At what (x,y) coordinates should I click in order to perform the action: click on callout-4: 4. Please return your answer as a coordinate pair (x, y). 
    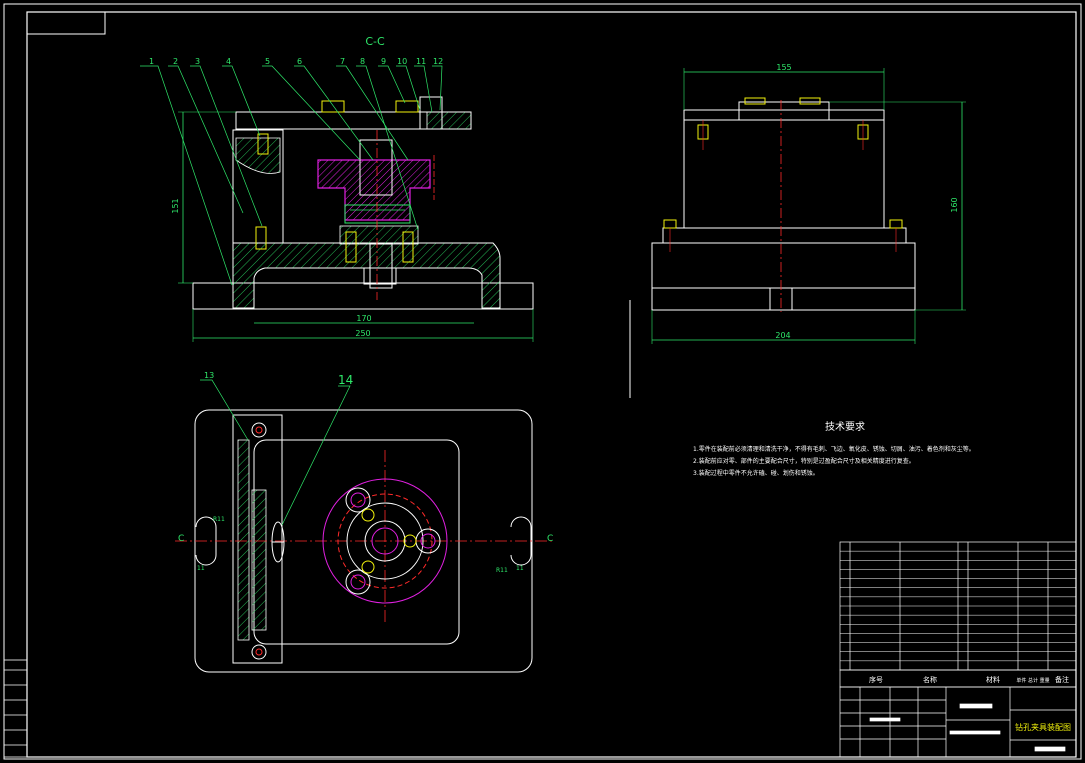
    Looking at the image, I should click on (228, 61).